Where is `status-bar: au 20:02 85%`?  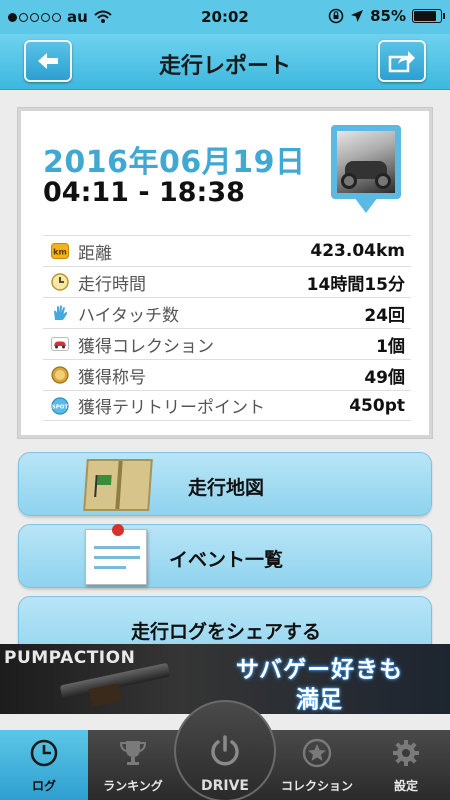 status-bar: au 20:02 85% is located at coordinates (225, 17).